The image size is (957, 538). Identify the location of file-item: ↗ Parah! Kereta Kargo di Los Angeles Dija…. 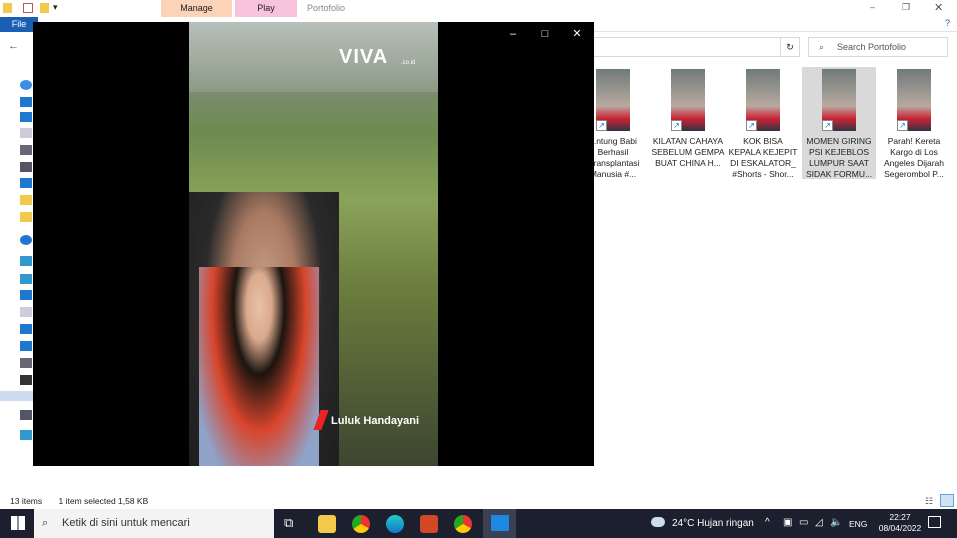
(914, 123).